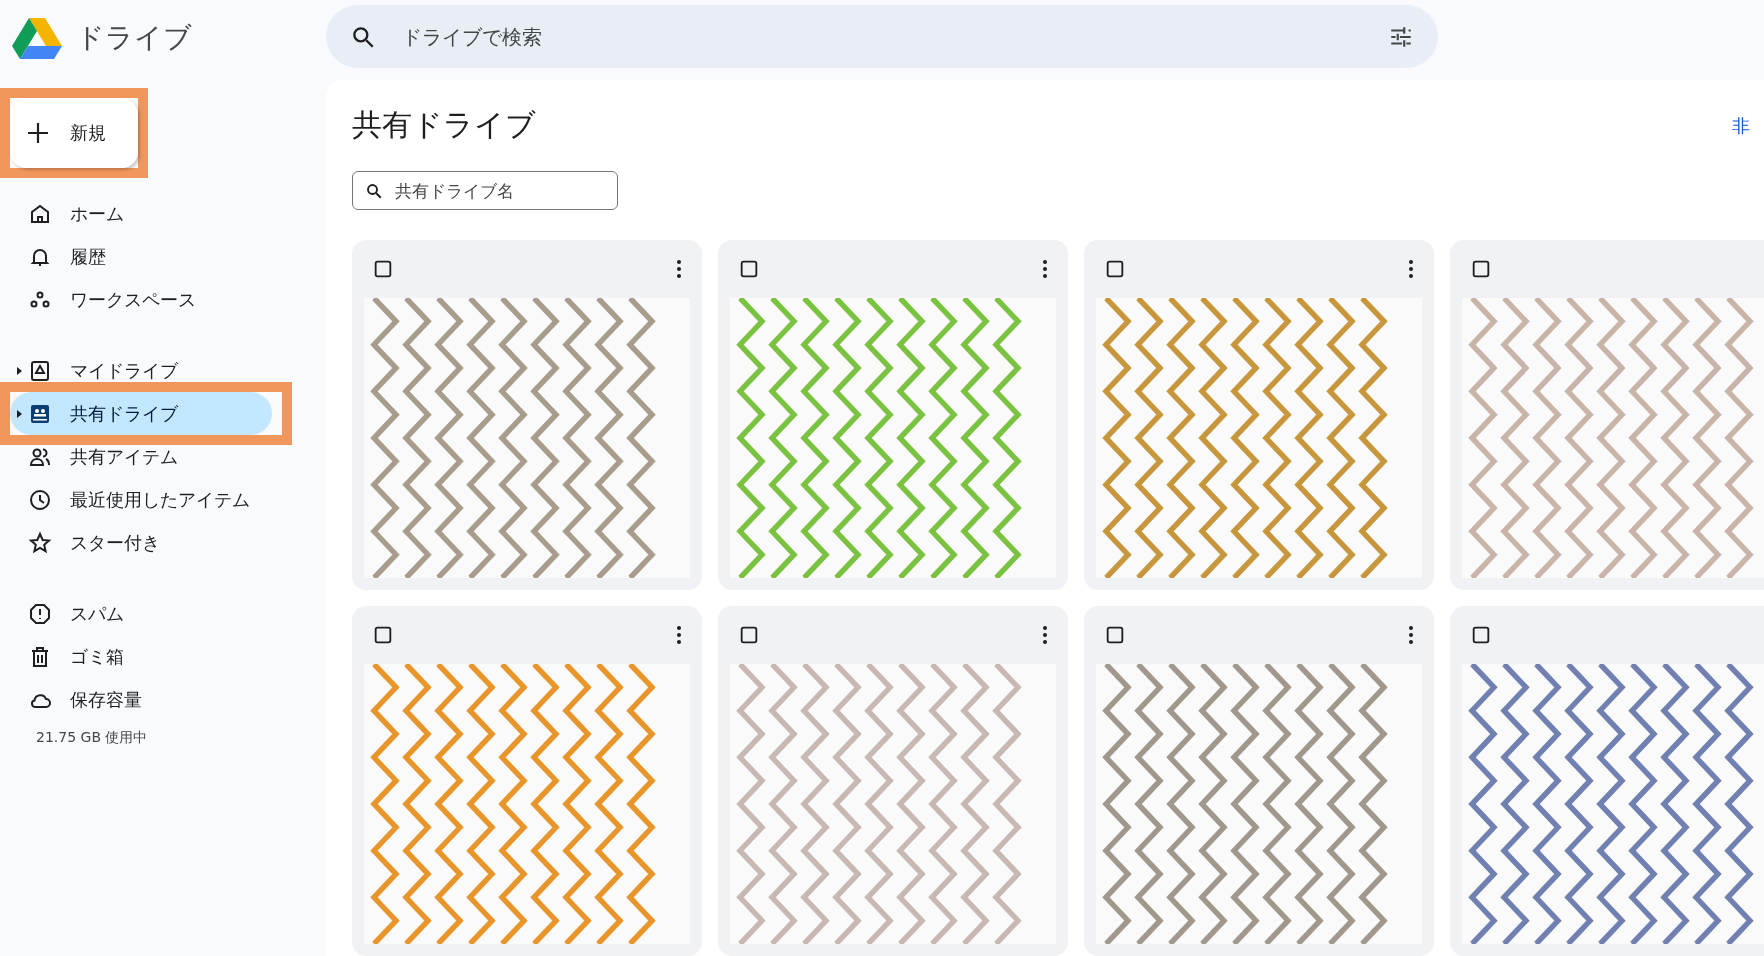  Describe the element at coordinates (444, 125) in the screenshot. I see `page-title: 共有ドライブ` at that location.